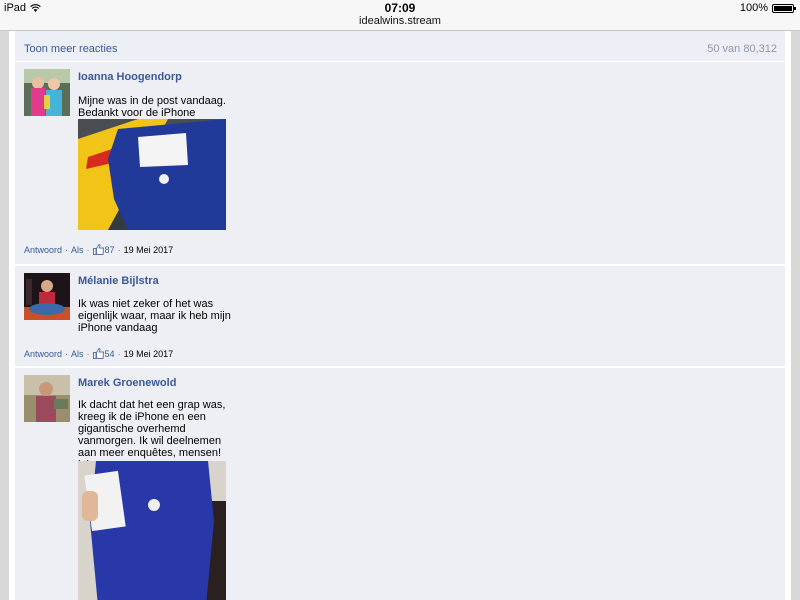  I want to click on url-bar: idealwins.stream, so click(400, 23).